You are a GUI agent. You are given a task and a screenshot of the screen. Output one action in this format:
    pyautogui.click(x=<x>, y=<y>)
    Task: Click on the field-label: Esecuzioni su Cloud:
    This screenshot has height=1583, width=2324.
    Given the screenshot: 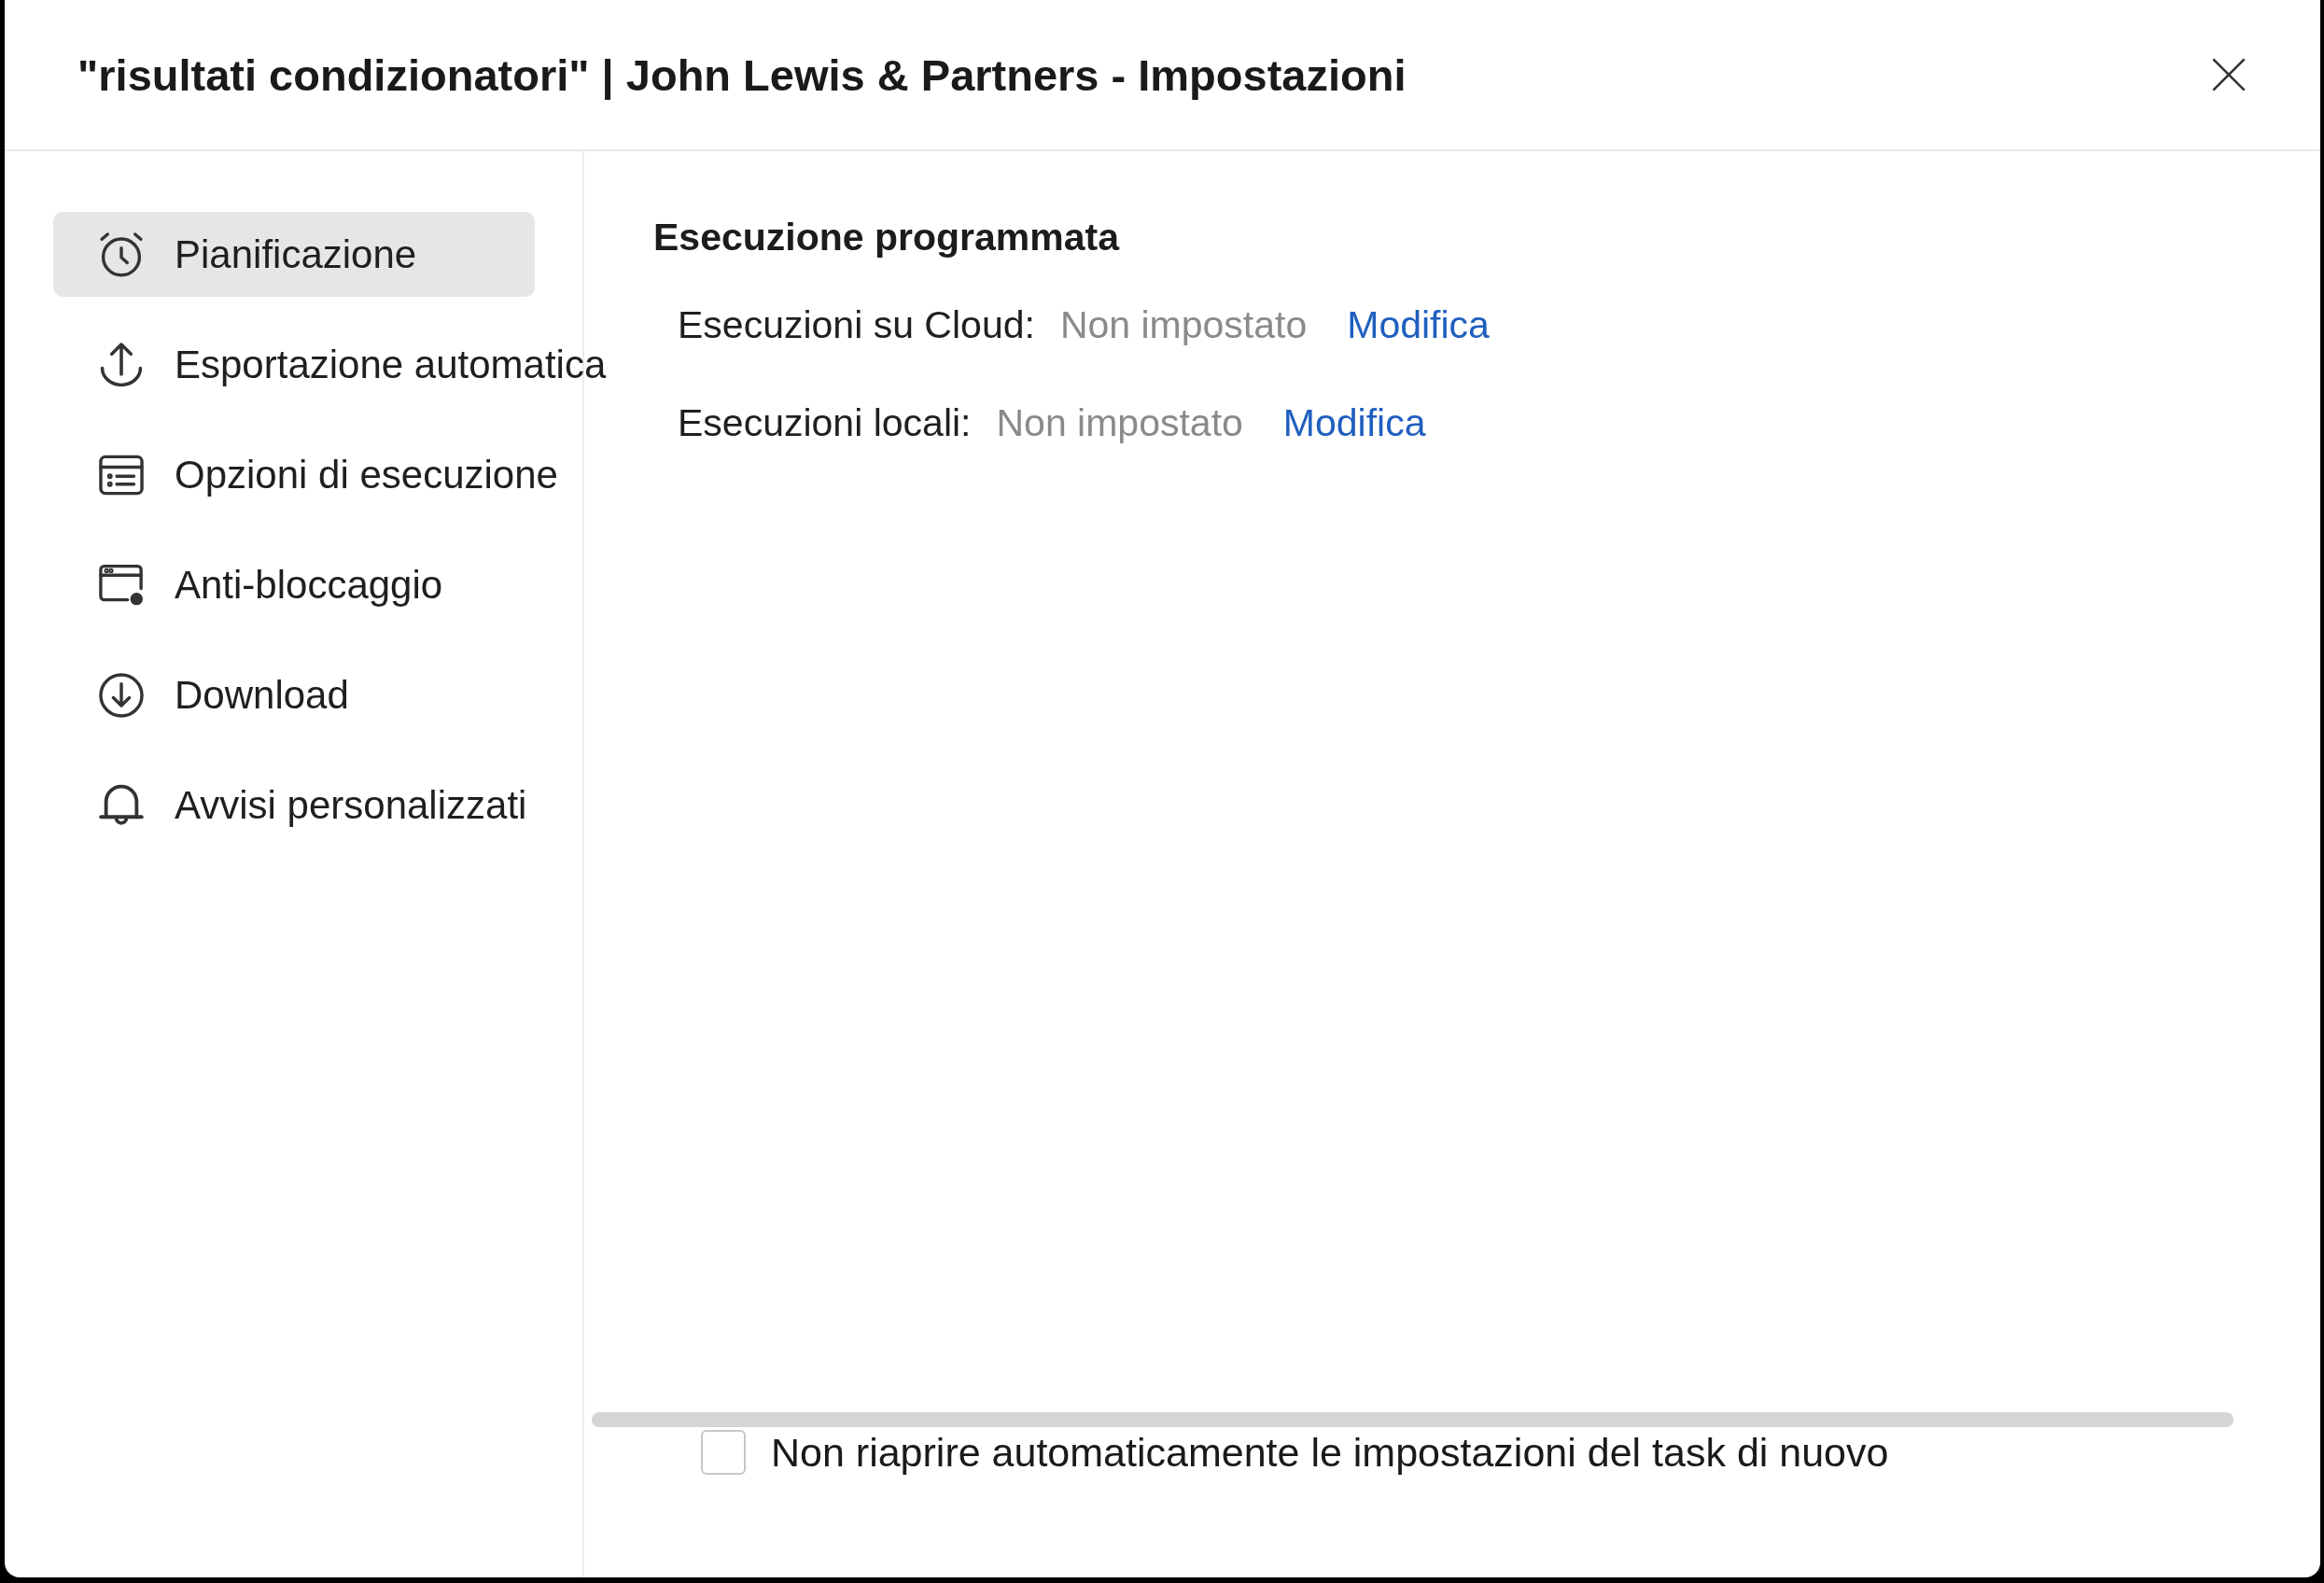 What is the action you would take?
    pyautogui.click(x=856, y=325)
    